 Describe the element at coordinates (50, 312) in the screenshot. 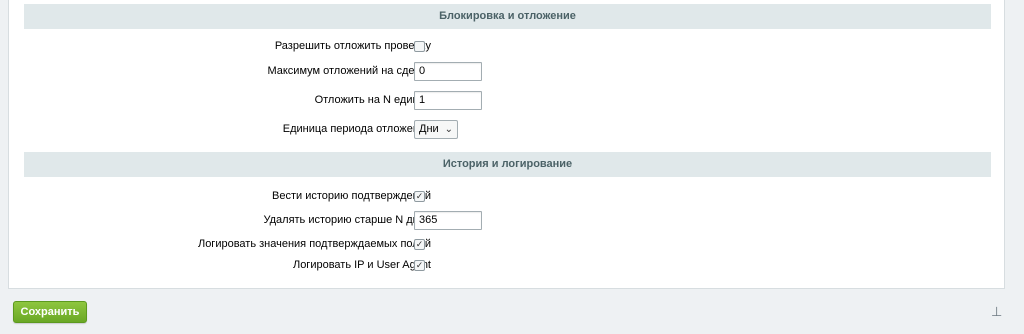

I see `save-button: Сохранить` at that location.